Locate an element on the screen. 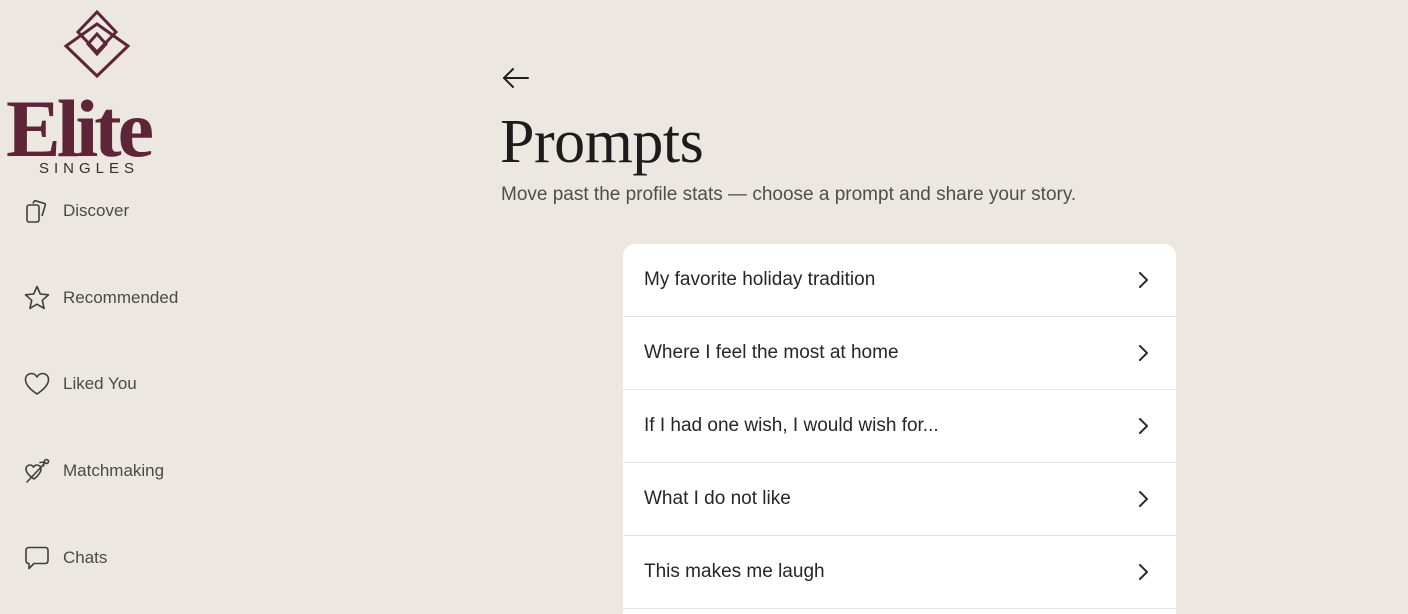  arrow-left-icon is located at coordinates (516, 78).